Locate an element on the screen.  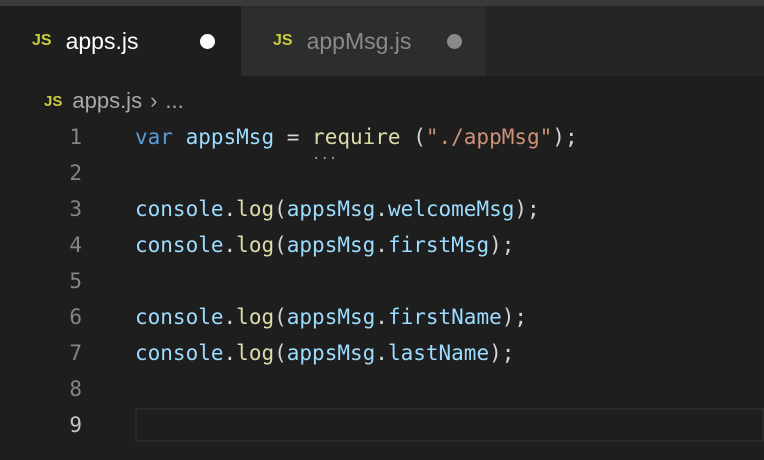
code-line: 5 is located at coordinates (382, 281).